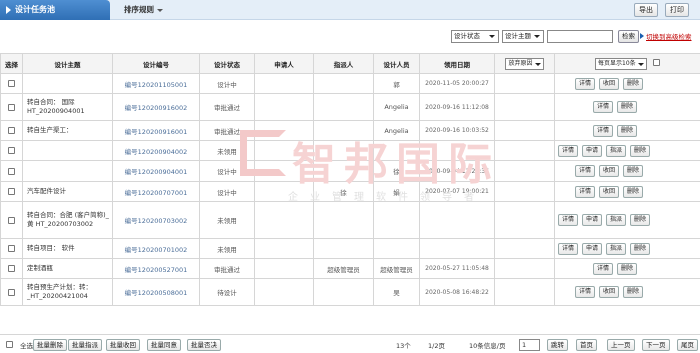 This screenshot has height=353, width=700. Describe the element at coordinates (580, 36) in the screenshot. I see `search-input` at that location.